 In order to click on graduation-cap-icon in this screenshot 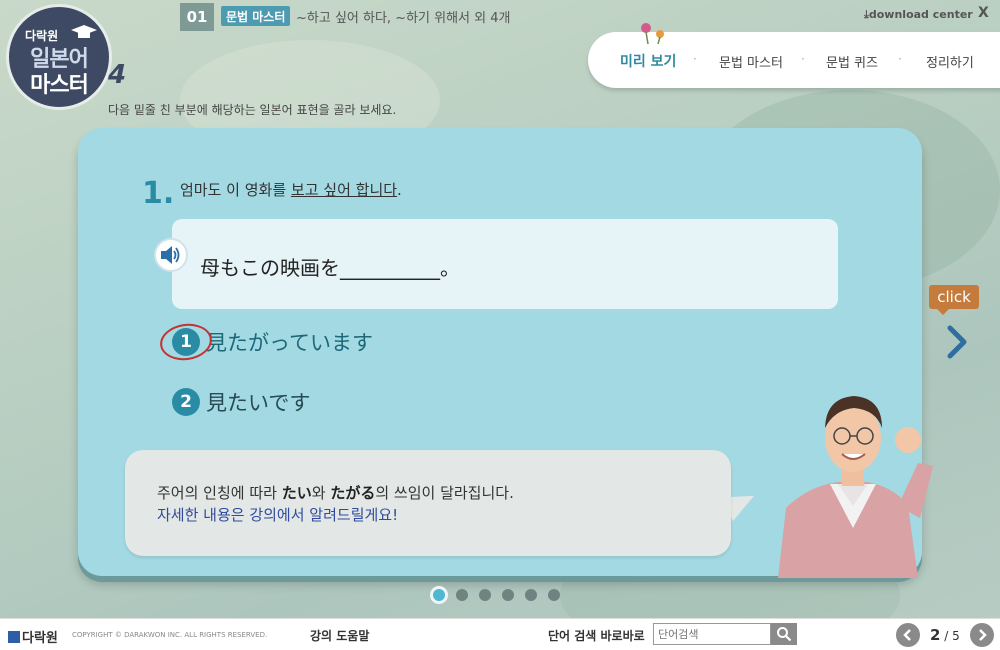, I will do `click(84, 31)`.